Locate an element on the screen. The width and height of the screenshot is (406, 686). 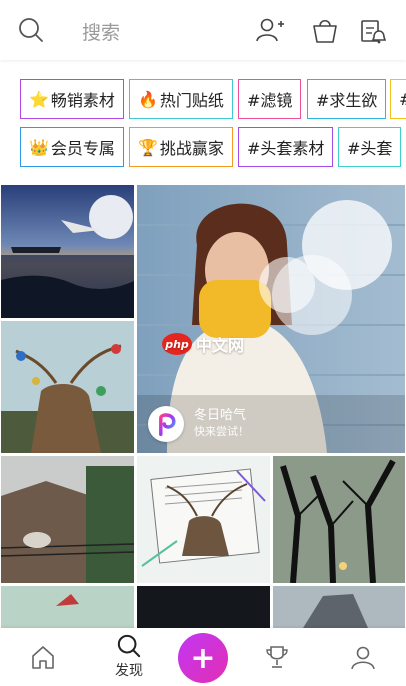
photo-tile-deer-ornaments is located at coordinates (67, 387).